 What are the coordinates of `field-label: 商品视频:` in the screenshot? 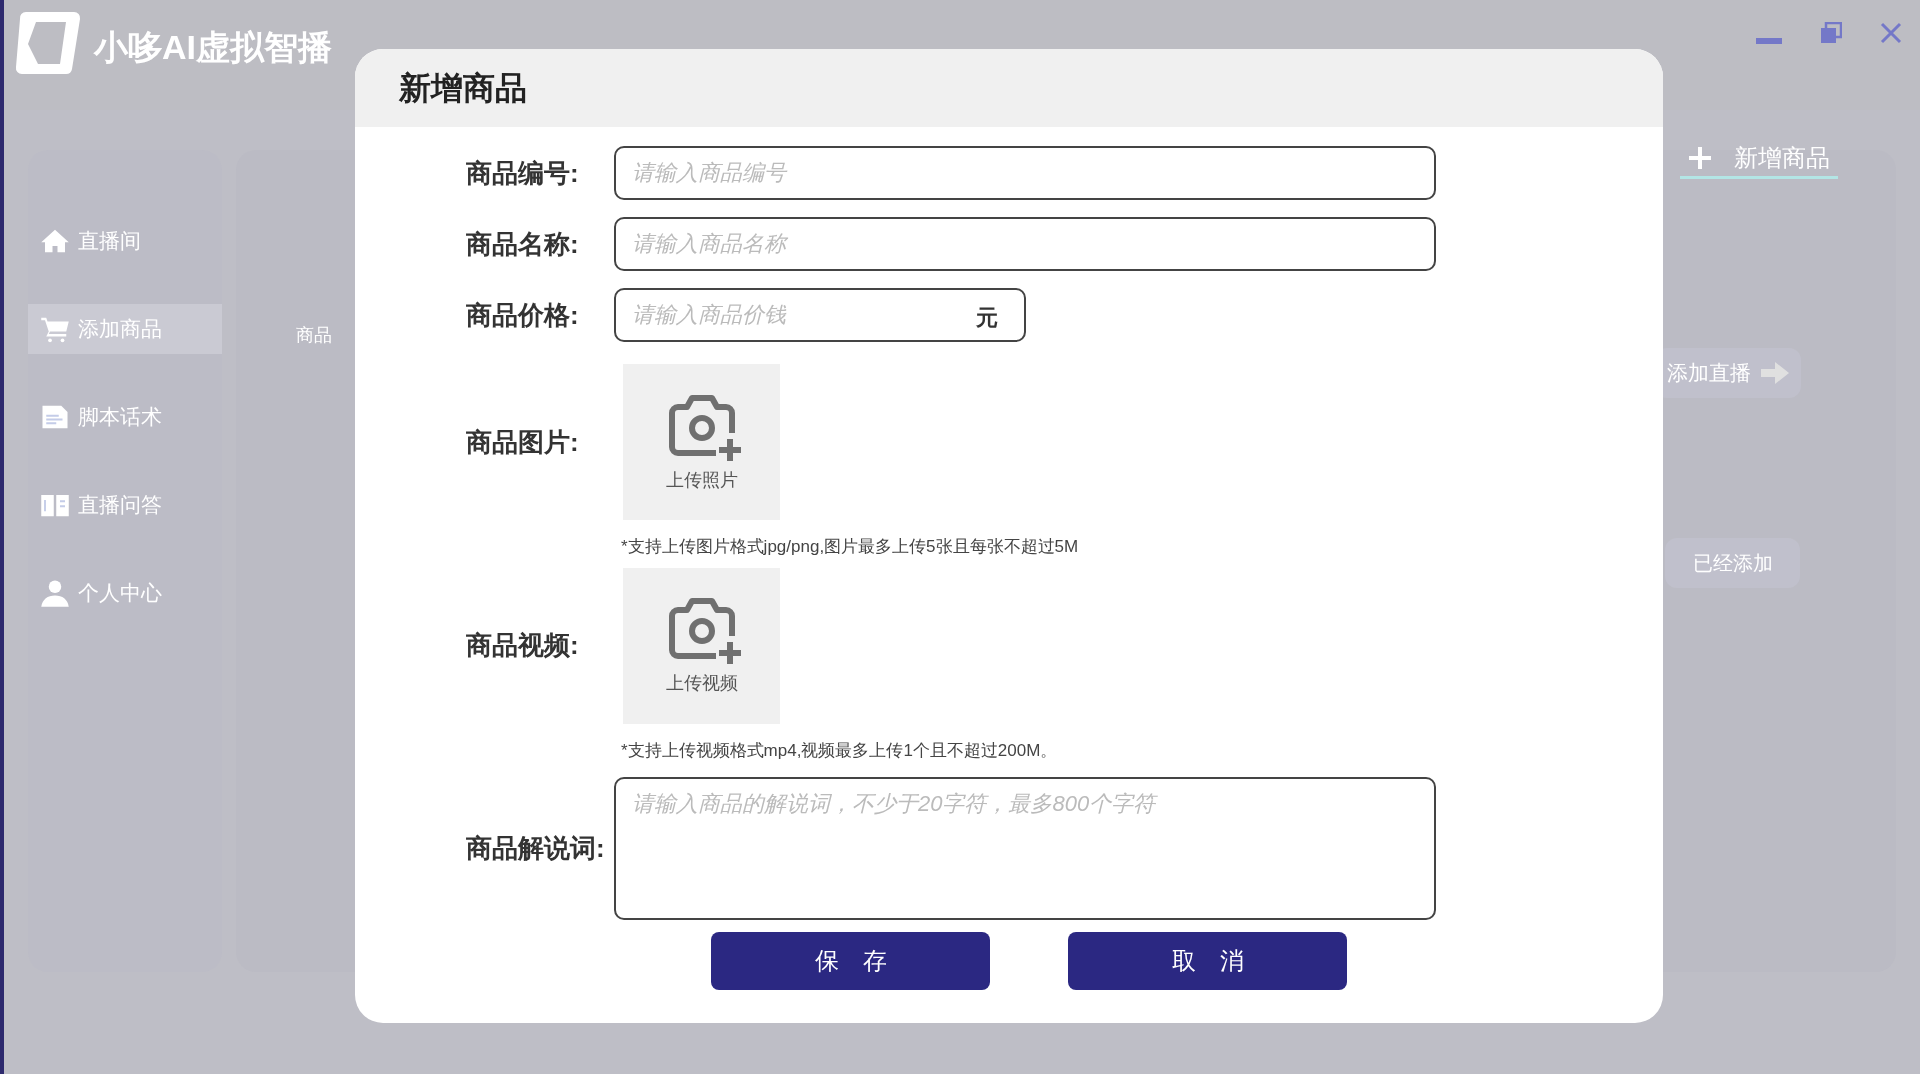 It's located at (522, 645).